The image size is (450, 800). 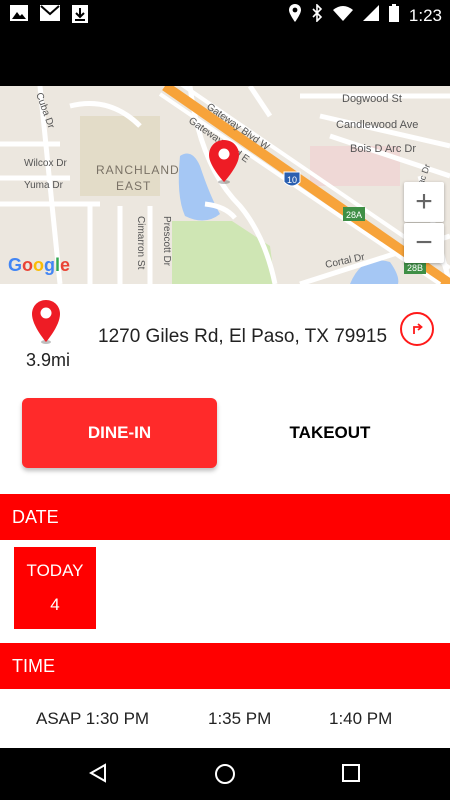 I want to click on date-header: DATE, so click(x=225, y=517).